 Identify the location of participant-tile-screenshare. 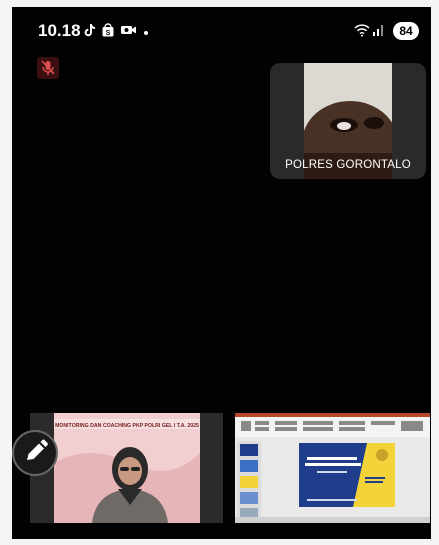
(332, 468).